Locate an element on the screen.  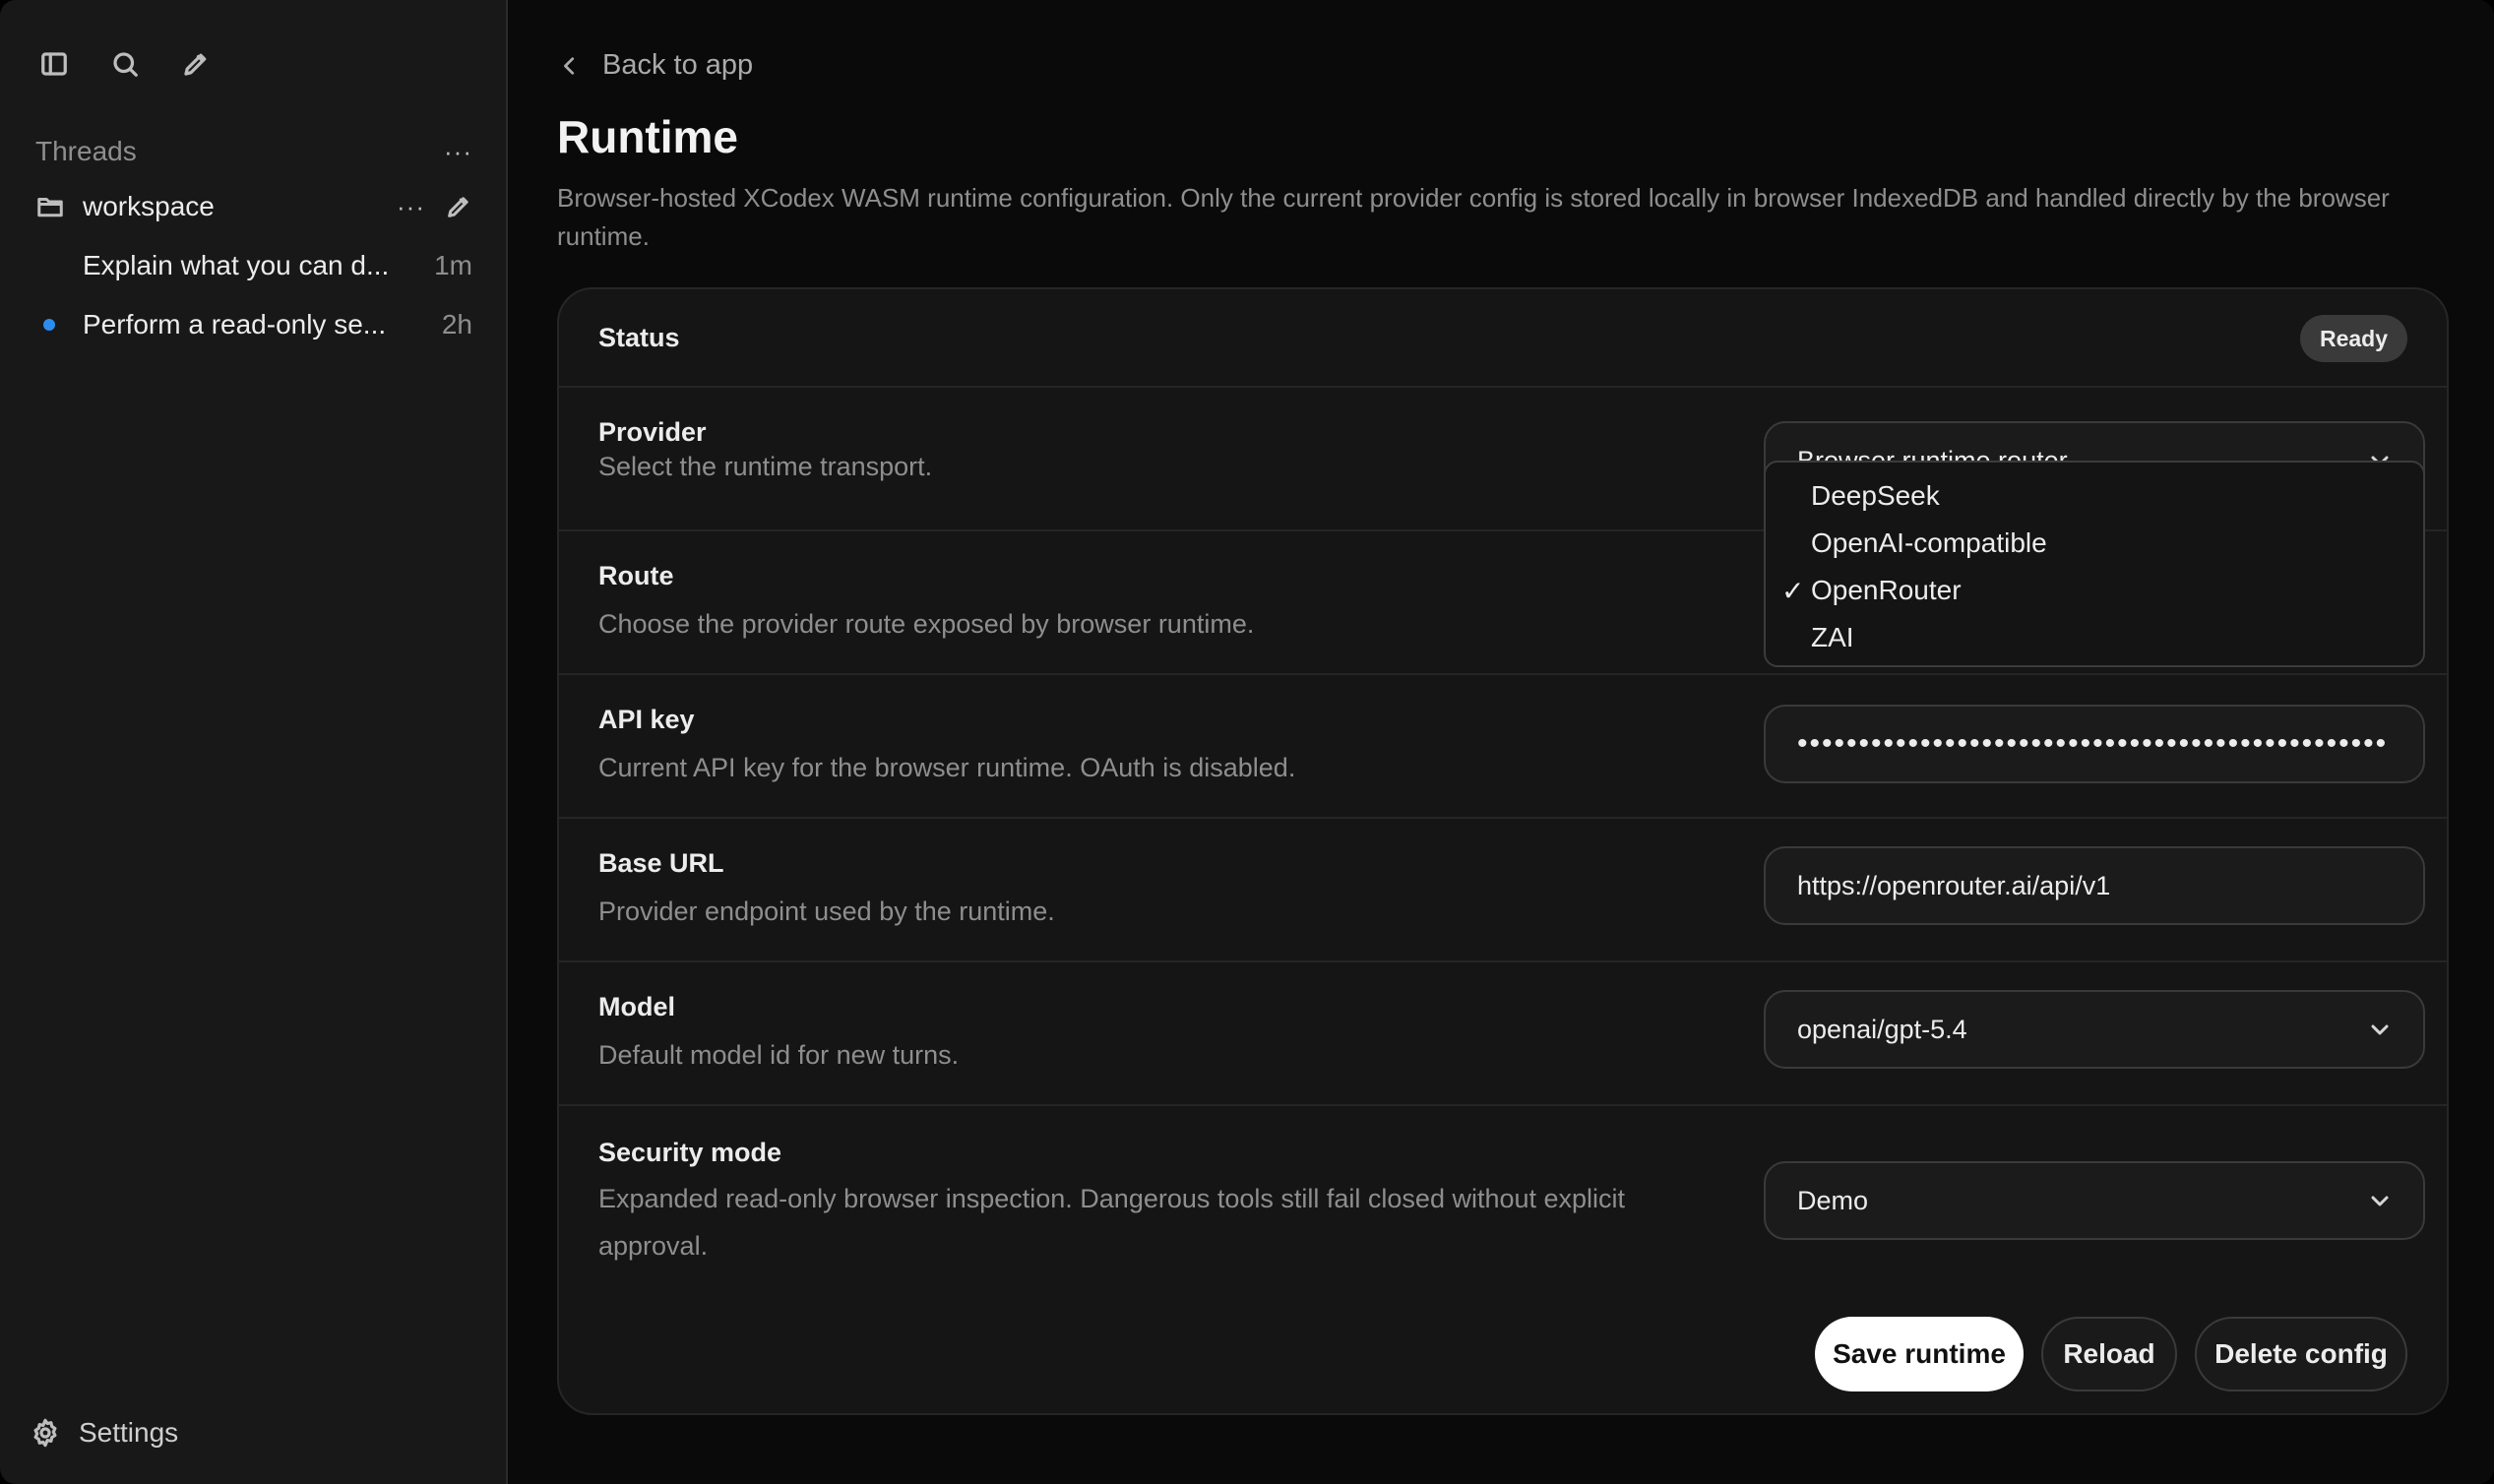
workspace-actions: ··· is located at coordinates (434, 206).